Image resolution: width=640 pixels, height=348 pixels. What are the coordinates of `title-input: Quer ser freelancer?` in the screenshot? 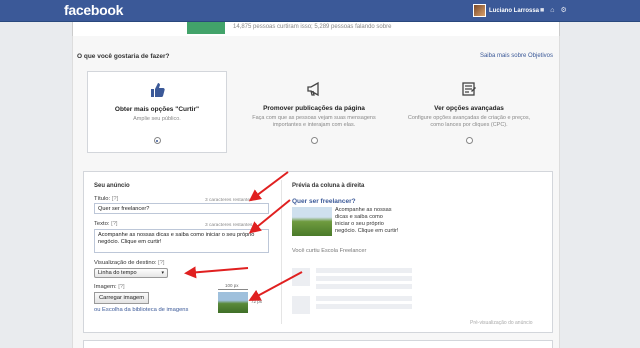 It's located at (181, 208).